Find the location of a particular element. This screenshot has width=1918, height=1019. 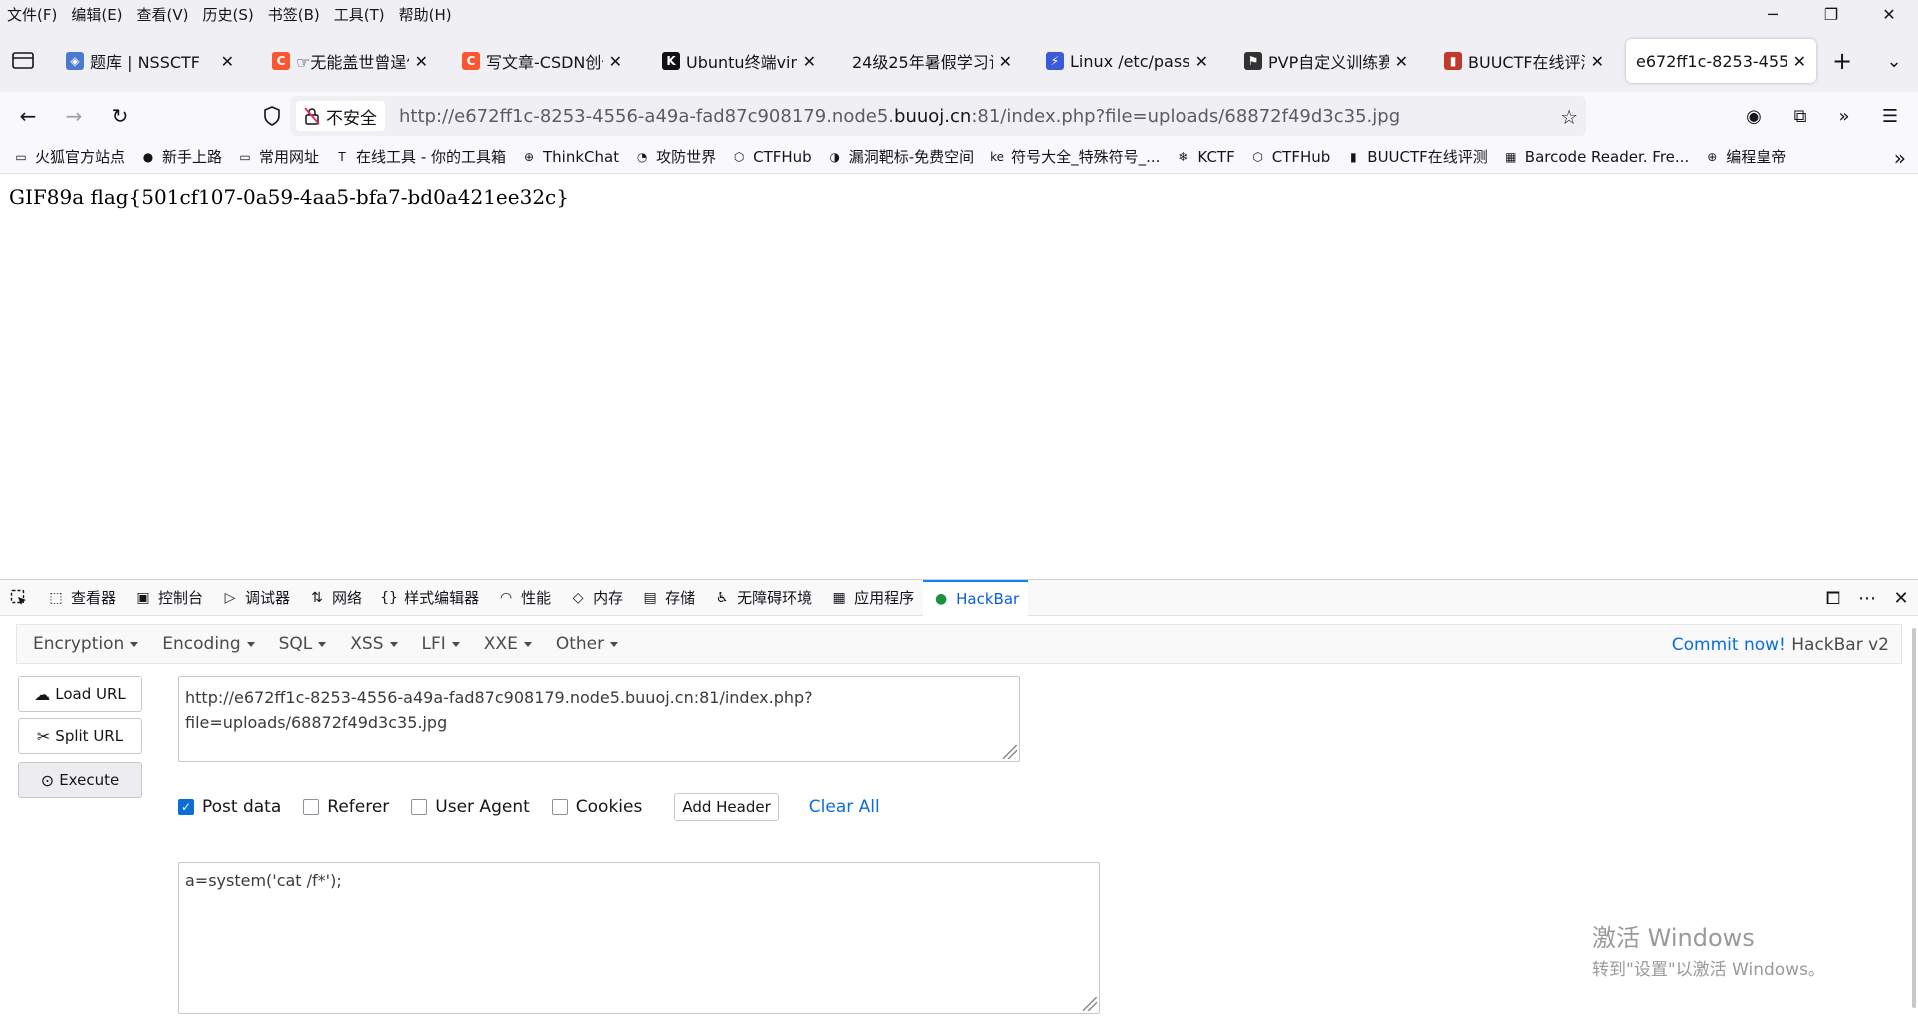

minimize-button: ─ is located at coordinates (1773, 14).